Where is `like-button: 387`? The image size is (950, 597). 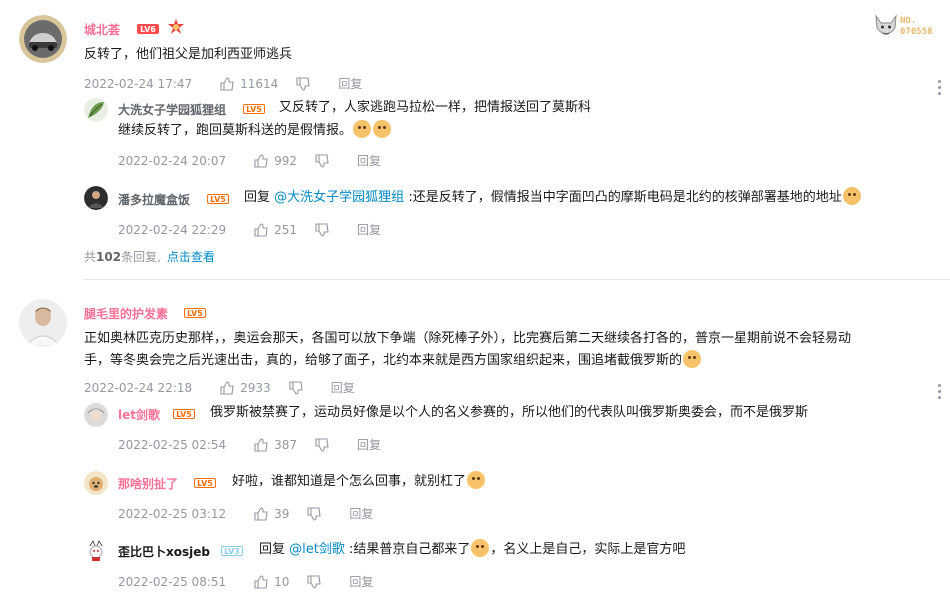 like-button: 387 is located at coordinates (275, 445).